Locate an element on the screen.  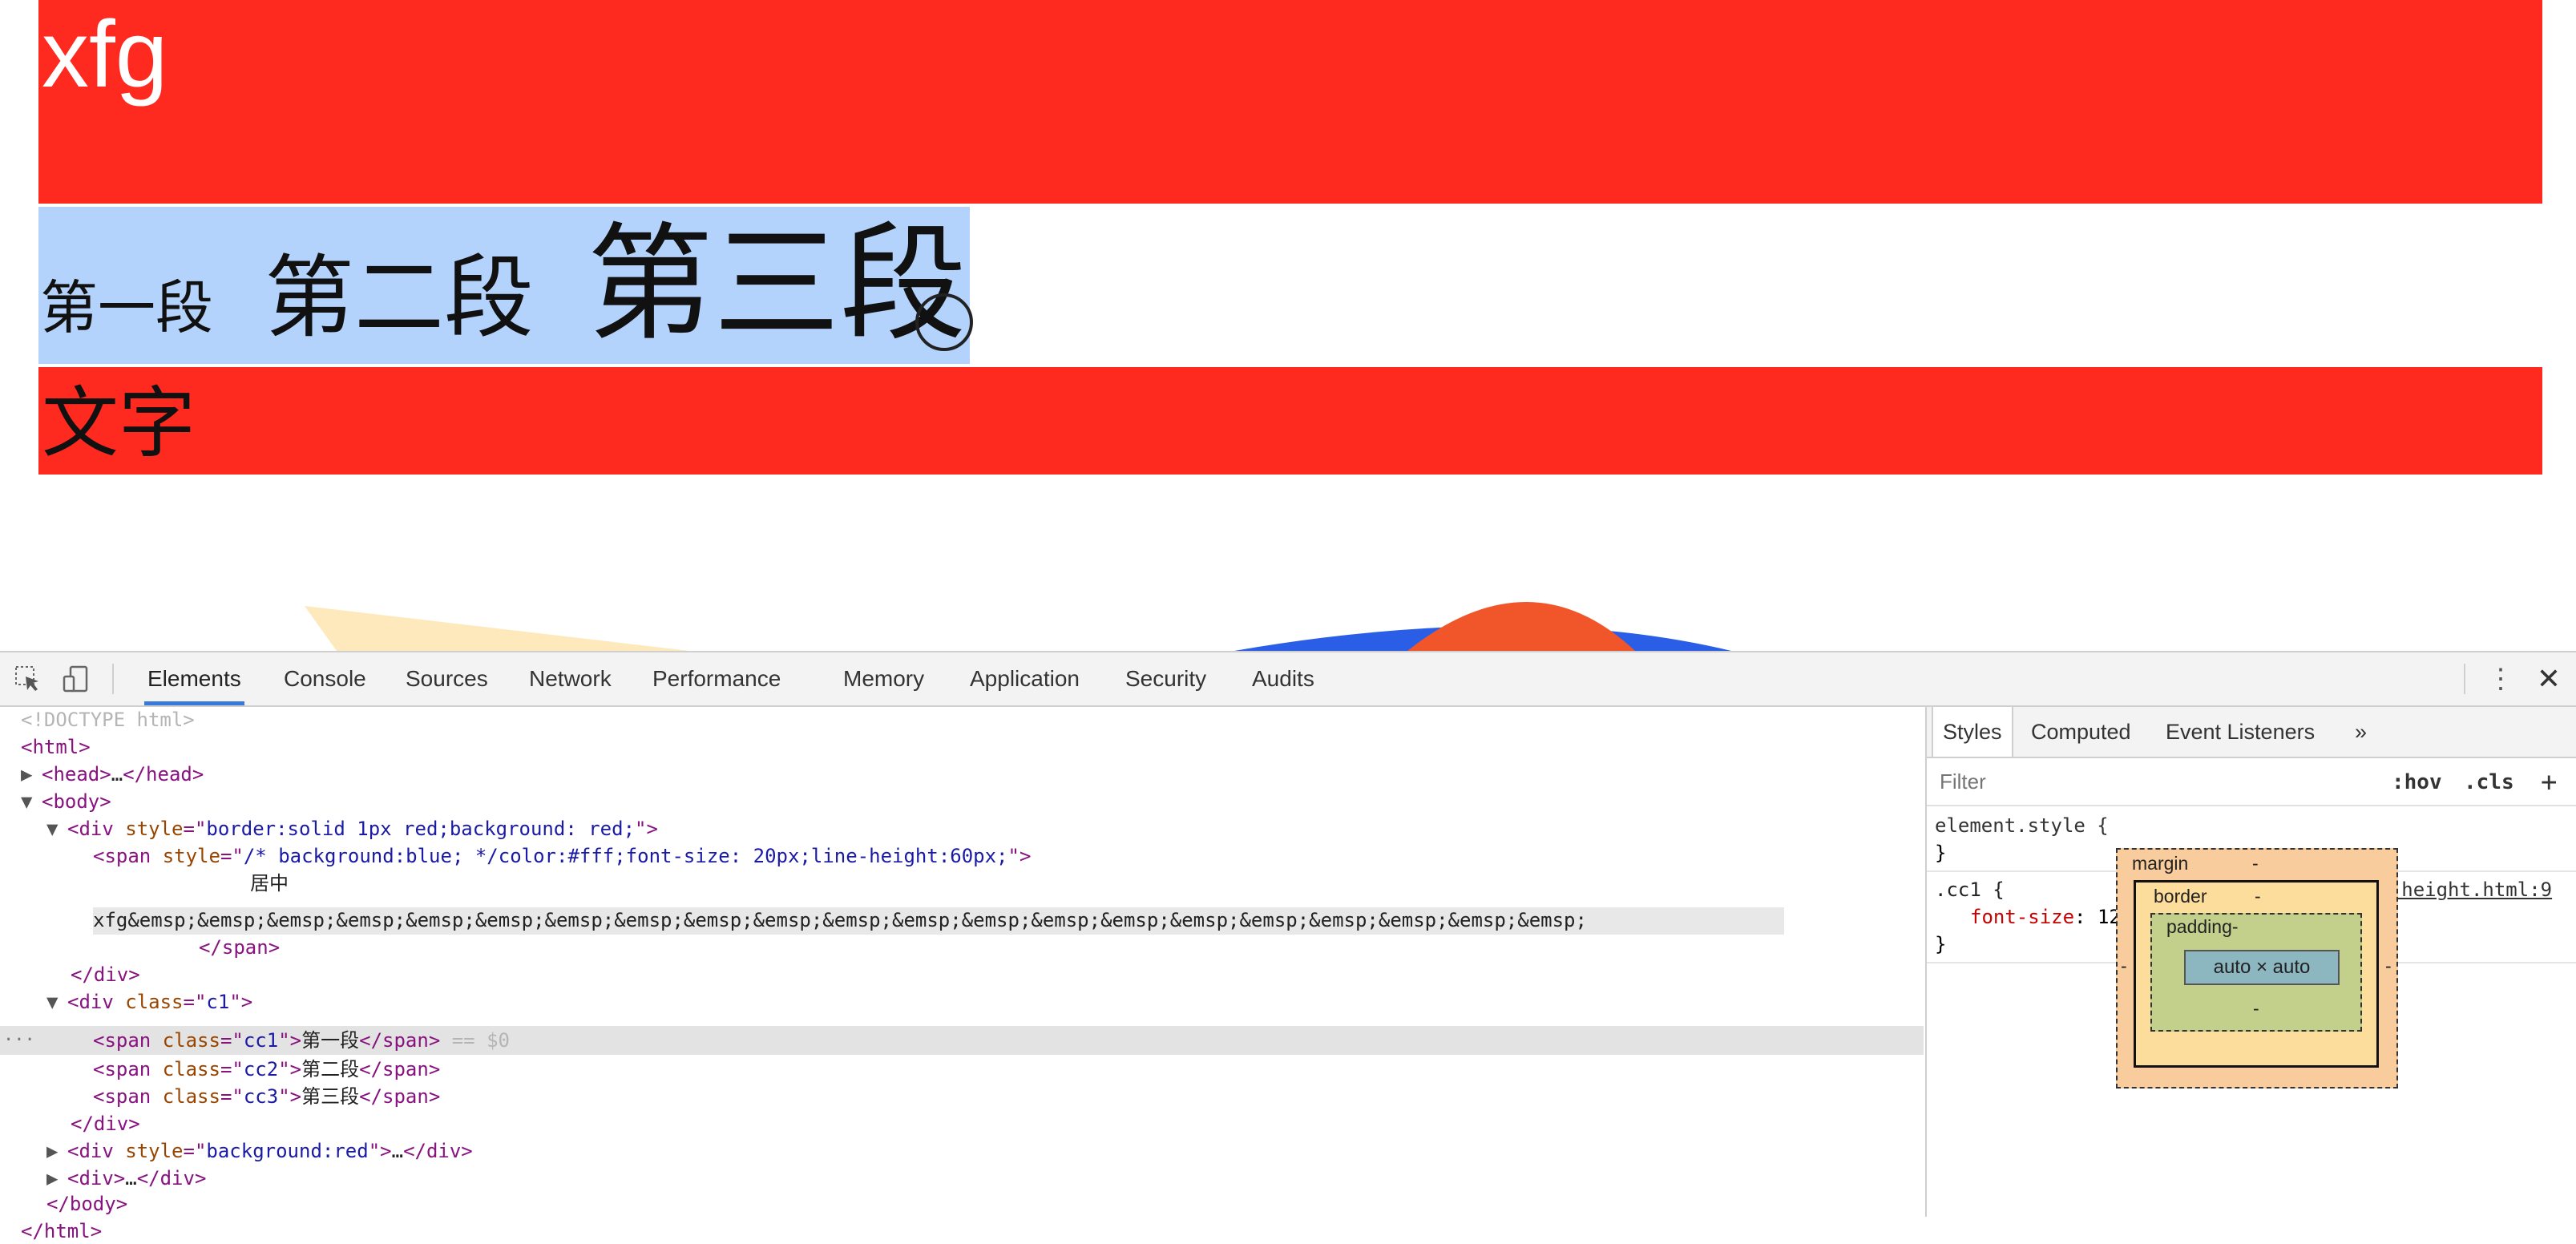
tab-elements: Elements is located at coordinates (194, 678).